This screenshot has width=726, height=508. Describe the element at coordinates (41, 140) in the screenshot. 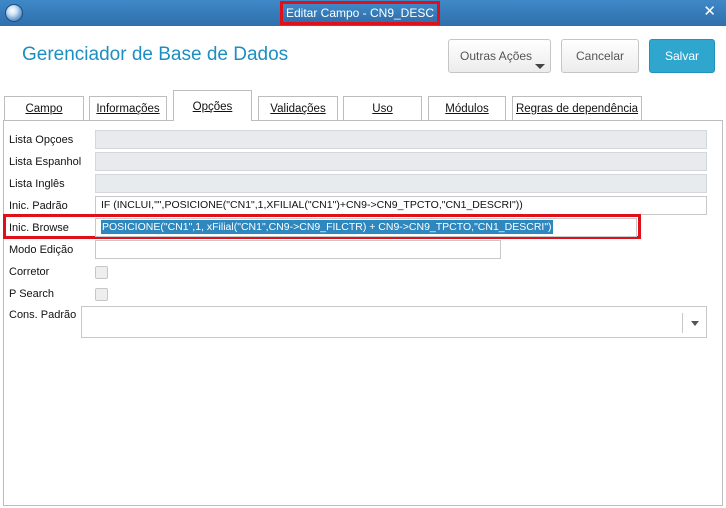

I see `lista-opcoes-label: Lista Opçoes` at that location.